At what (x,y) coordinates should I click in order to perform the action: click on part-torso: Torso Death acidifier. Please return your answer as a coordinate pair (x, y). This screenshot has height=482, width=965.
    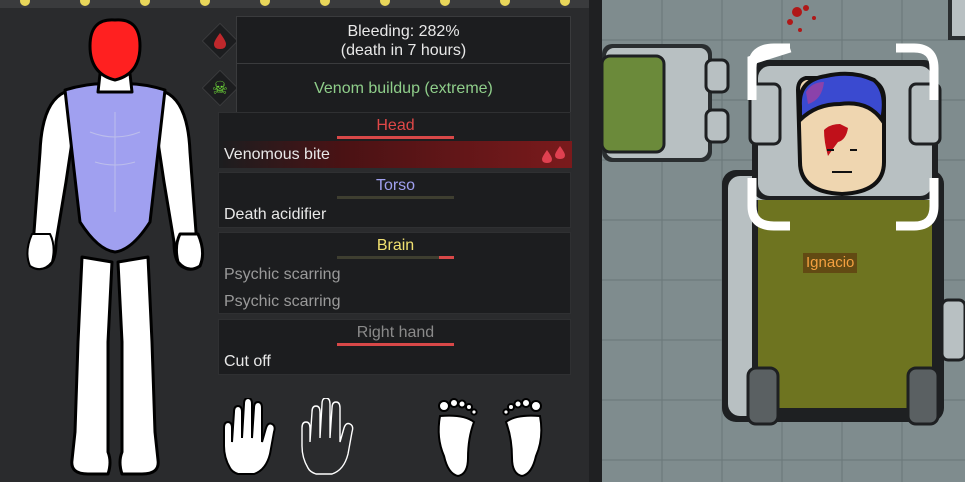
    Looking at the image, I should click on (394, 200).